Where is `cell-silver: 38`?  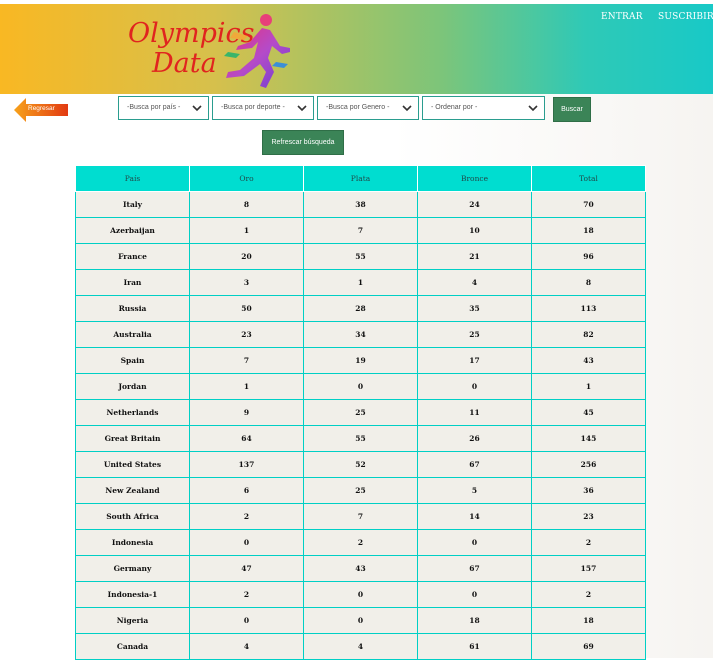 cell-silver: 38 is located at coordinates (360, 204).